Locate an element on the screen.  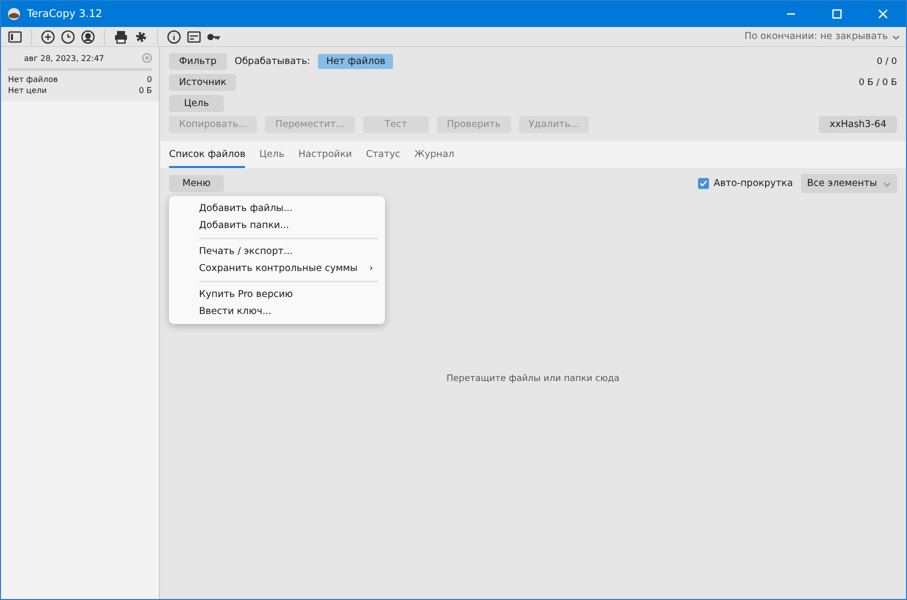
panel-icon is located at coordinates (194, 36).